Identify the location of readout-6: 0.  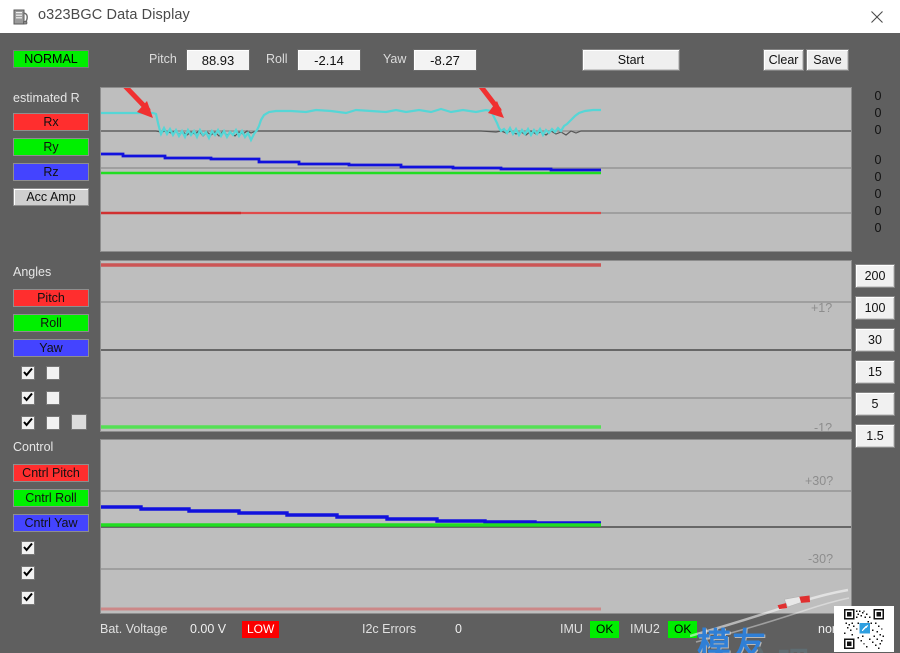
(878, 211).